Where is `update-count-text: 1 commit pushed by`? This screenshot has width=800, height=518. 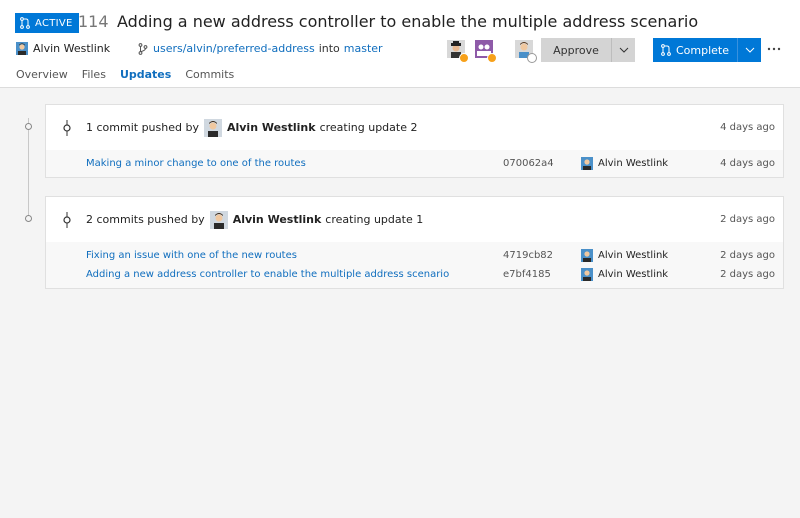
update-count-text: 1 commit pushed by is located at coordinates (142, 127).